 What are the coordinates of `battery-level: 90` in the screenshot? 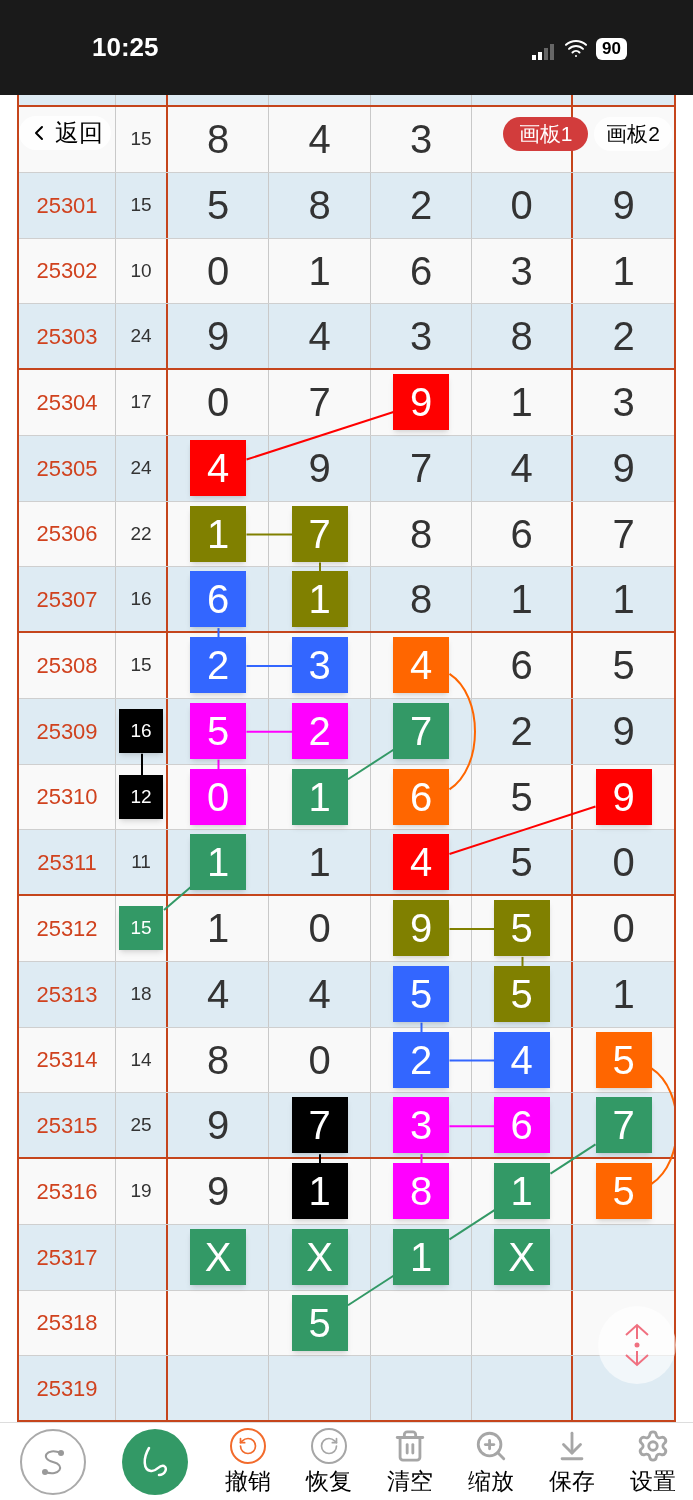 It's located at (611, 48).